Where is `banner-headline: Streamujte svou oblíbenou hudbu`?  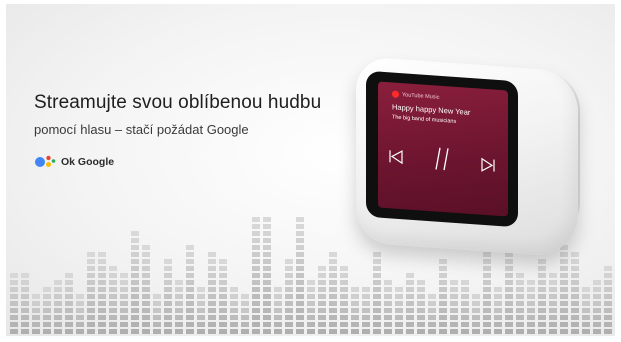
banner-headline: Streamujte svou oblíbenou hudbu is located at coordinates (178, 102).